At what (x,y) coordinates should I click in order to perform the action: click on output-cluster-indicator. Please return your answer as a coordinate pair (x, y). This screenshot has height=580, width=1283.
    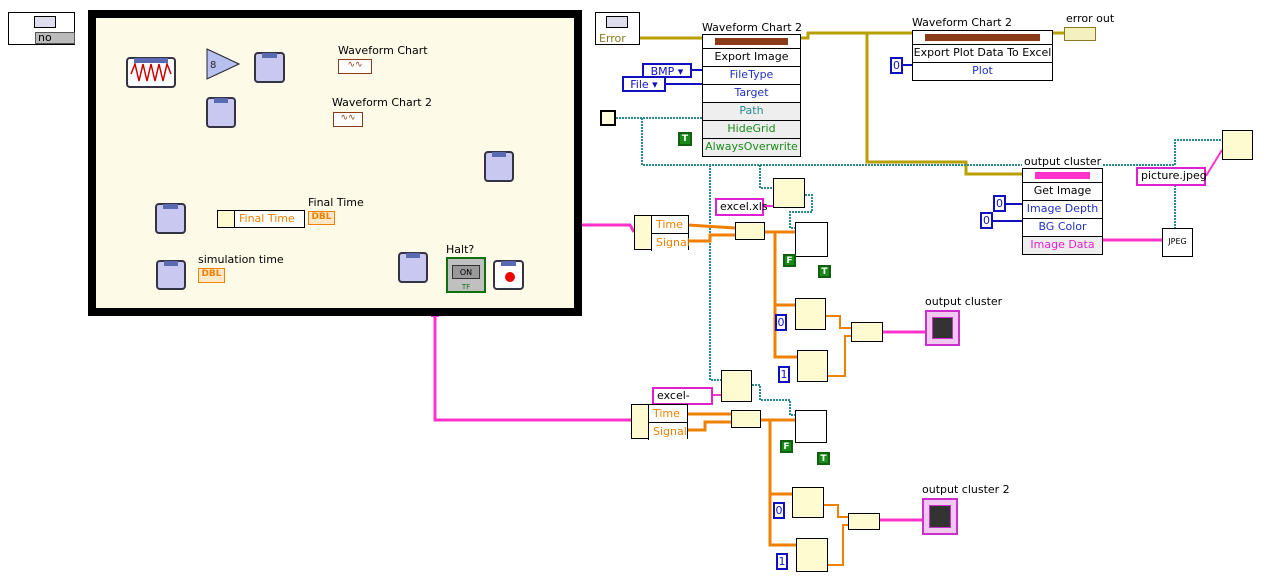
    Looking at the image, I should click on (942, 328).